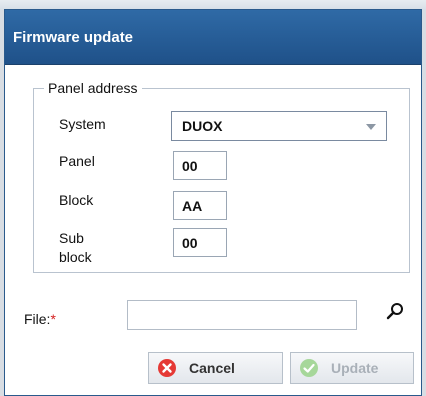  I want to click on file-label-text: File:, so click(37, 319).